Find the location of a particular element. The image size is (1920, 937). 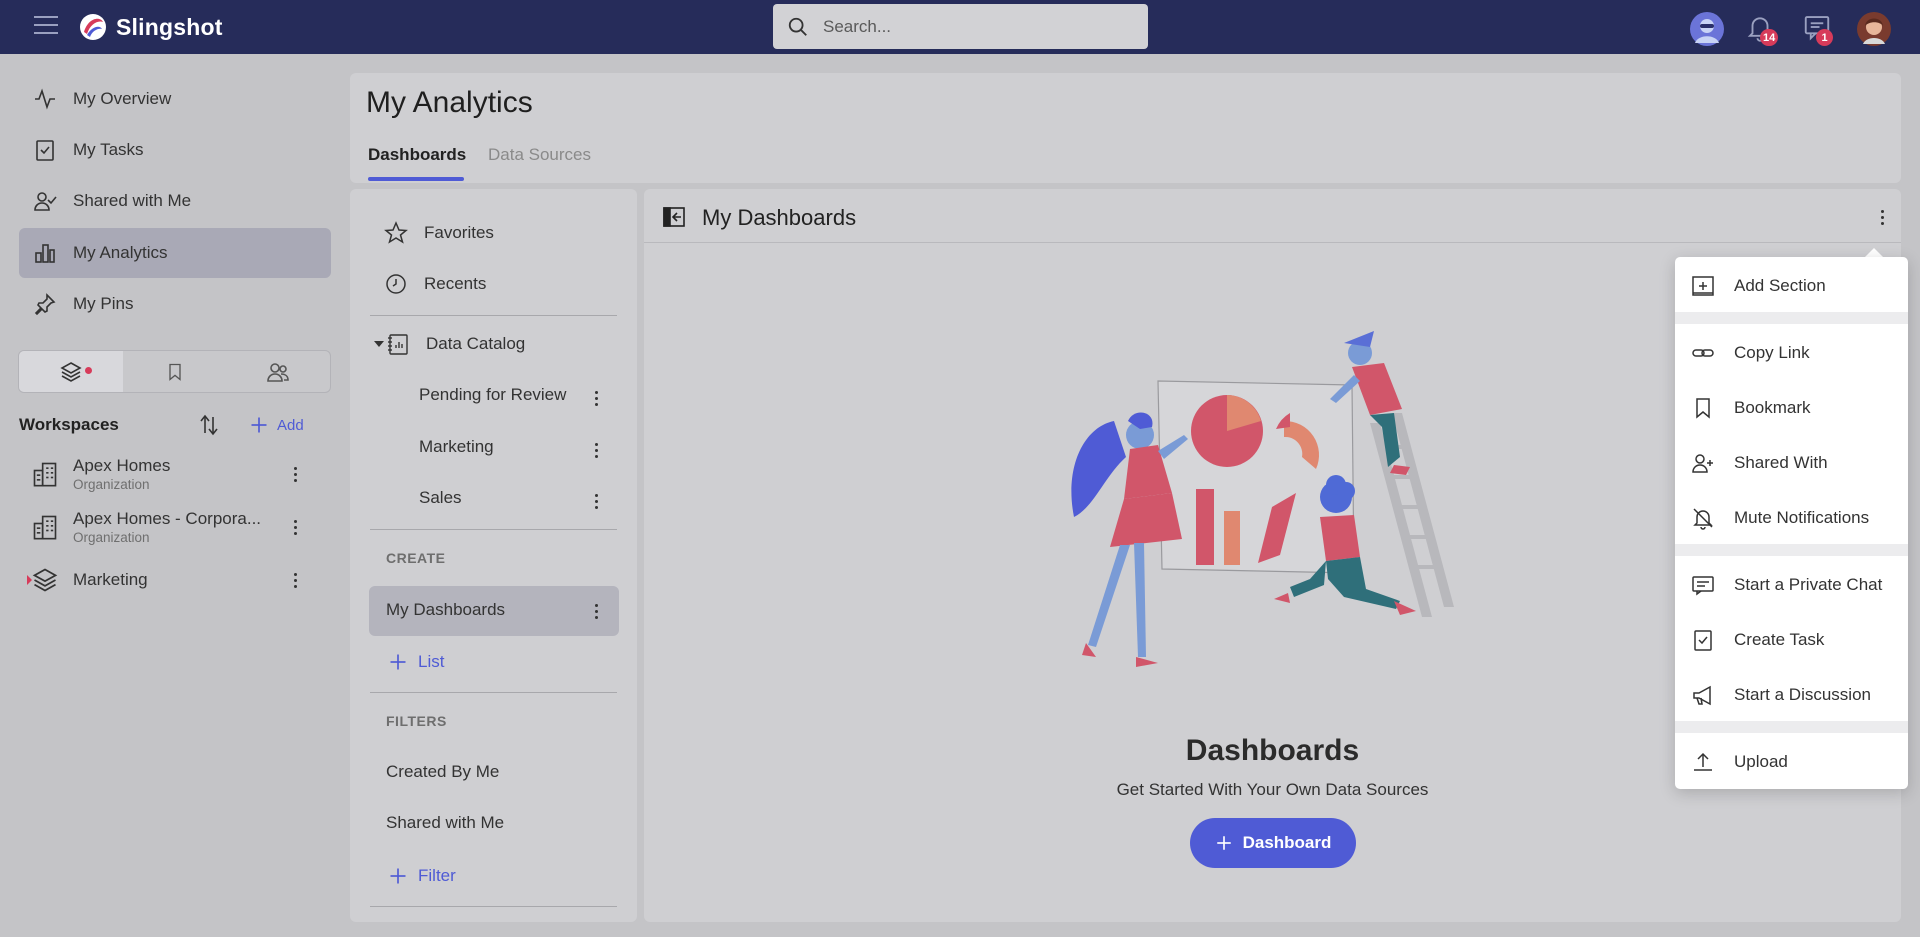

tab-data-sources: Data Sources is located at coordinates (539, 155).